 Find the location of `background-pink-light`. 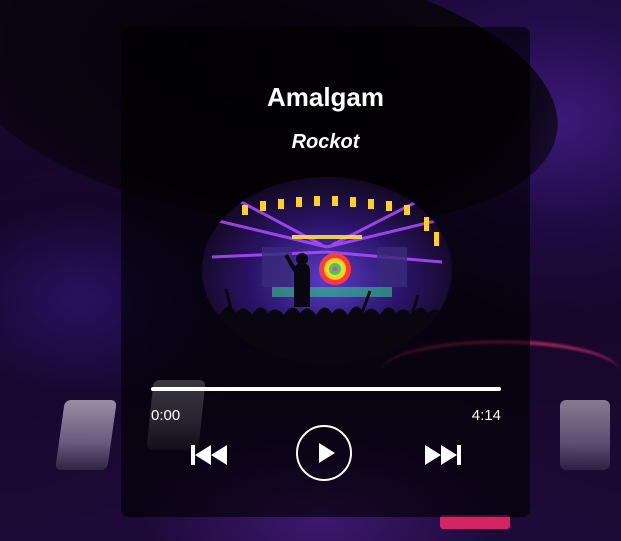

background-pink-light is located at coordinates (475, 522).